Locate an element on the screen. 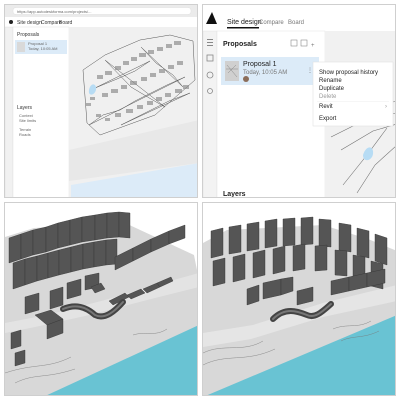  menu-show-proposal-history: Show proposal history is located at coordinates (348, 73).